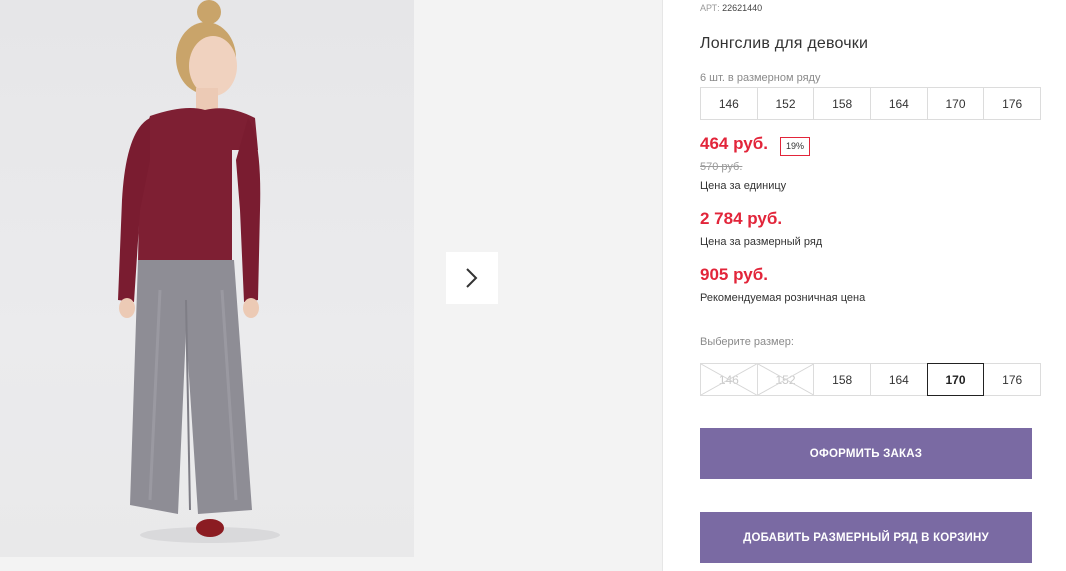  I want to click on retail-price: 905 руб., so click(734, 274).